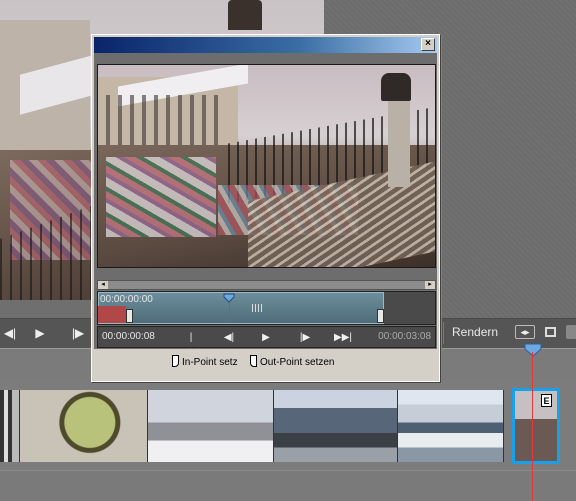  What do you see at coordinates (245, 15) in the screenshot?
I see `statue-figure` at bounding box center [245, 15].